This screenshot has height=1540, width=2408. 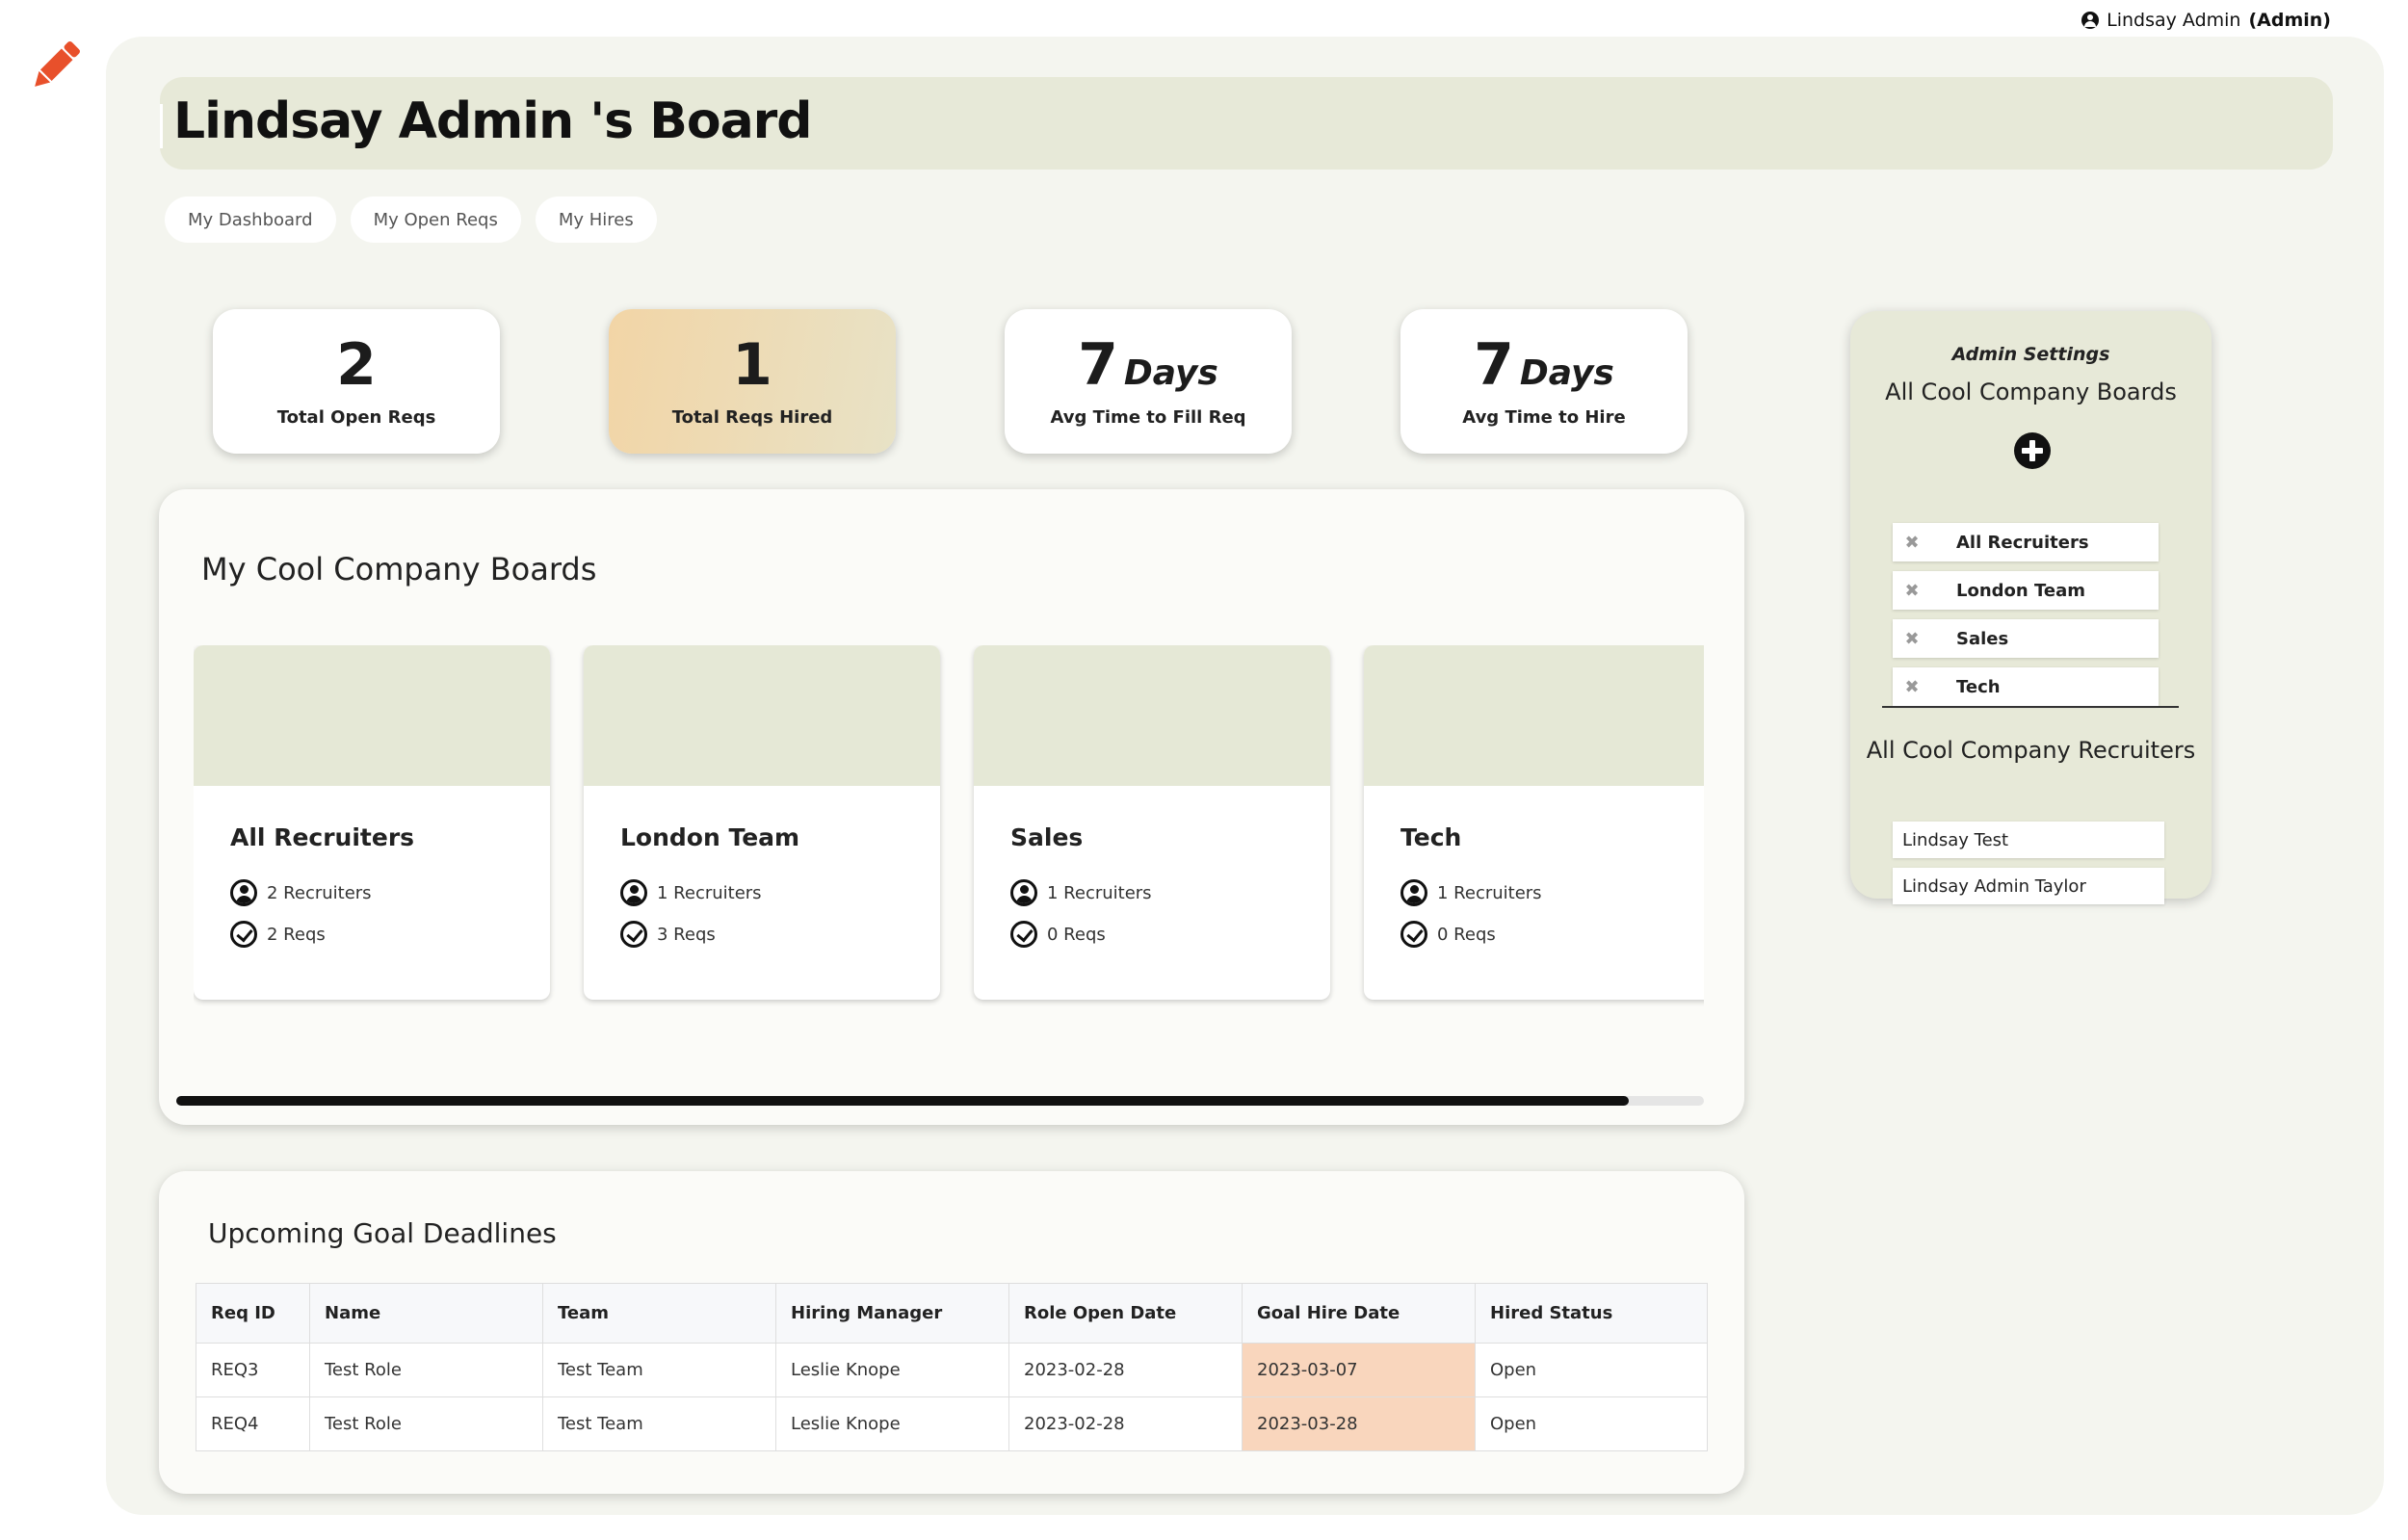 I want to click on stat-unit: Days, so click(x=1170, y=372).